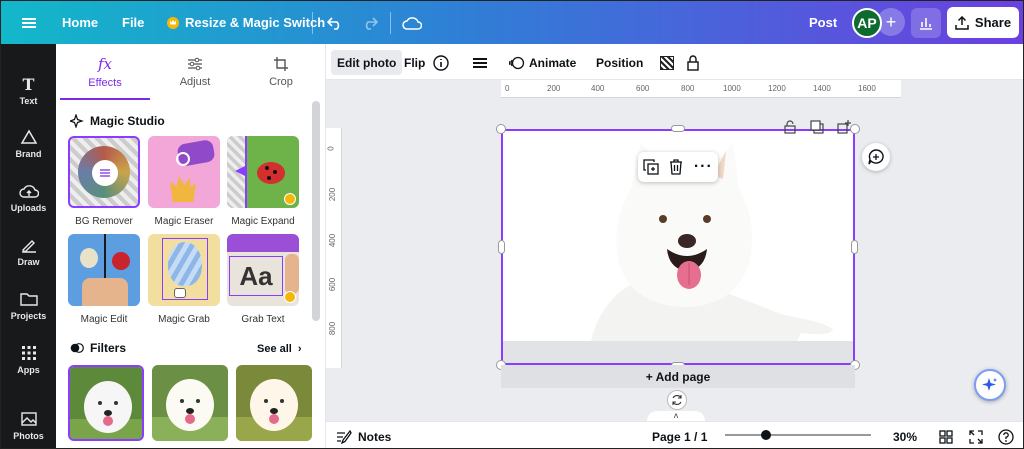 The height and width of the screenshot is (449, 1024). Describe the element at coordinates (299, 349) in the screenshot. I see `chevron-right-icon: ›` at that location.